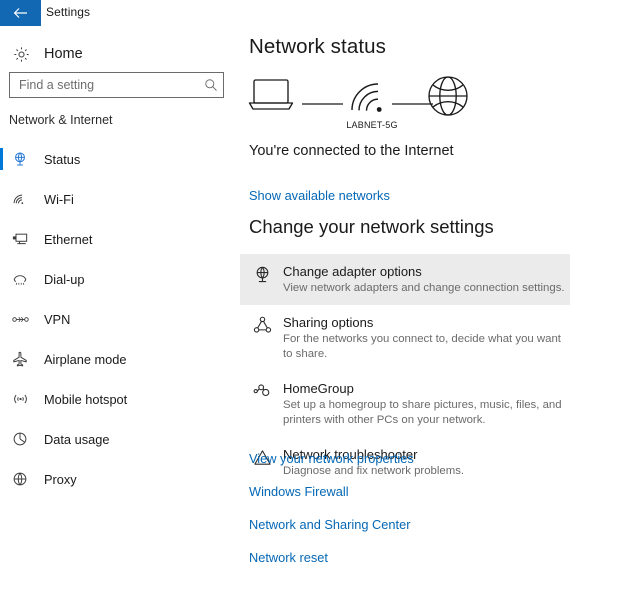 Image resolution: width=623 pixels, height=600 pixels. Describe the element at coordinates (68, 239) in the screenshot. I see `sidebar-item-label: Ethernet` at that location.